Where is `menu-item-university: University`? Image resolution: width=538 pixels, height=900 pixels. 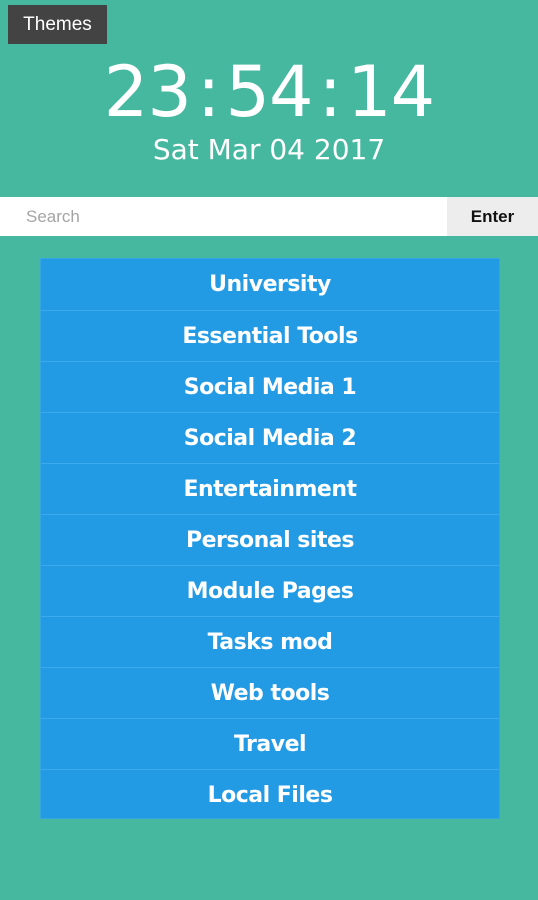 menu-item-university: University is located at coordinates (270, 284).